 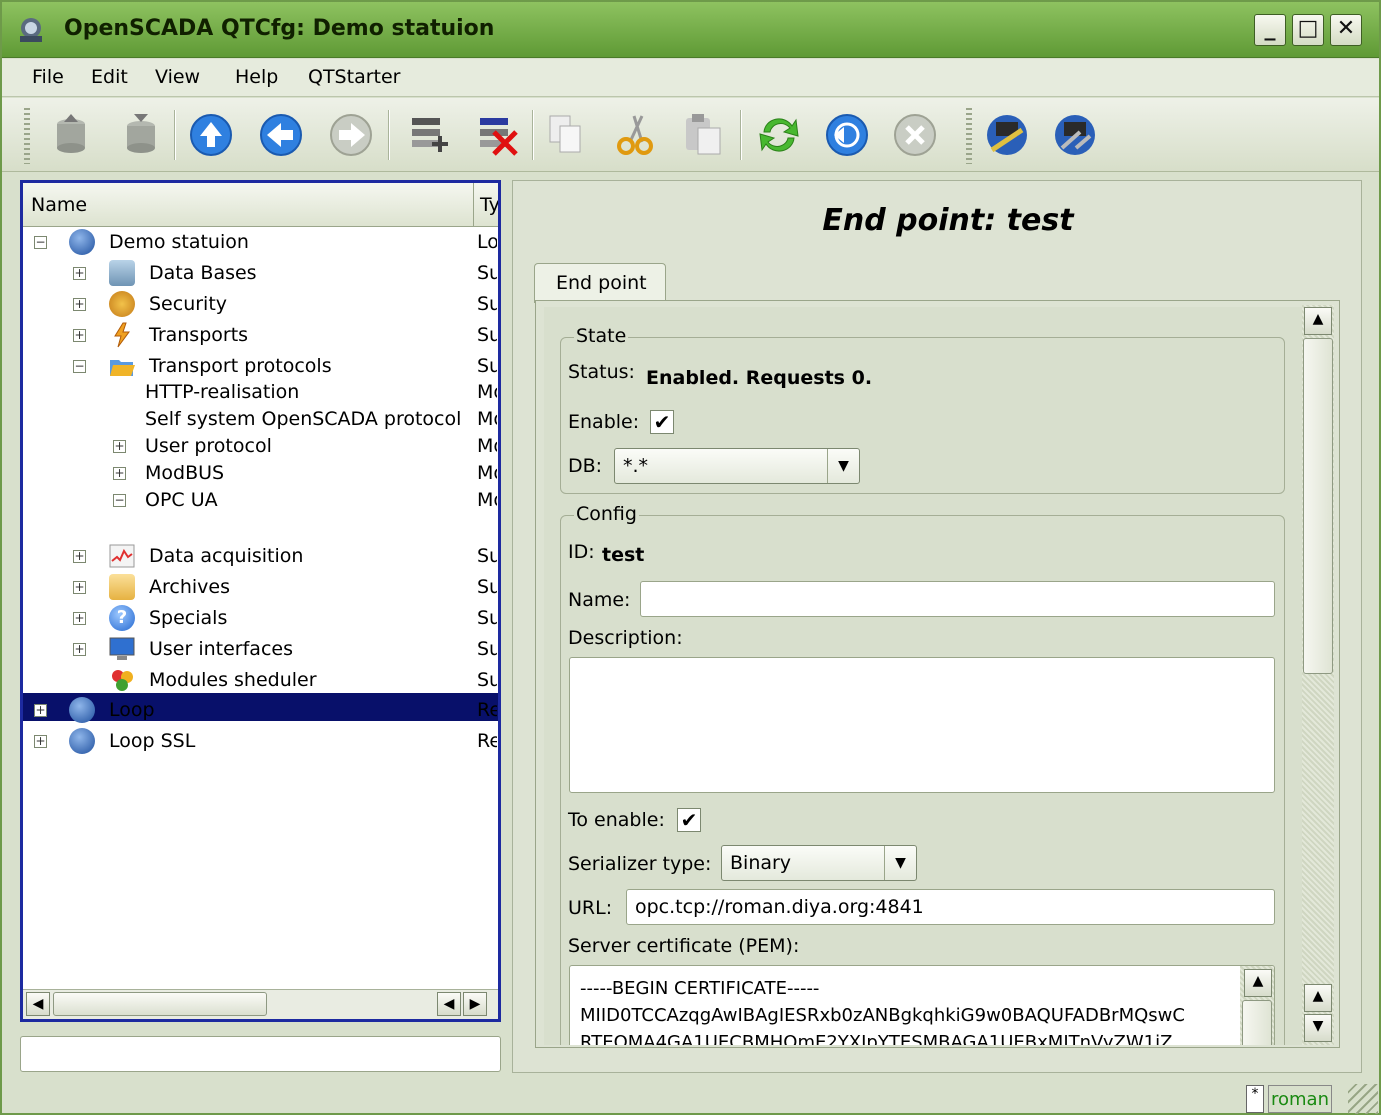 What do you see at coordinates (260, 710) in the screenshot?
I see `tree-item-loop: + Loop Re` at bounding box center [260, 710].